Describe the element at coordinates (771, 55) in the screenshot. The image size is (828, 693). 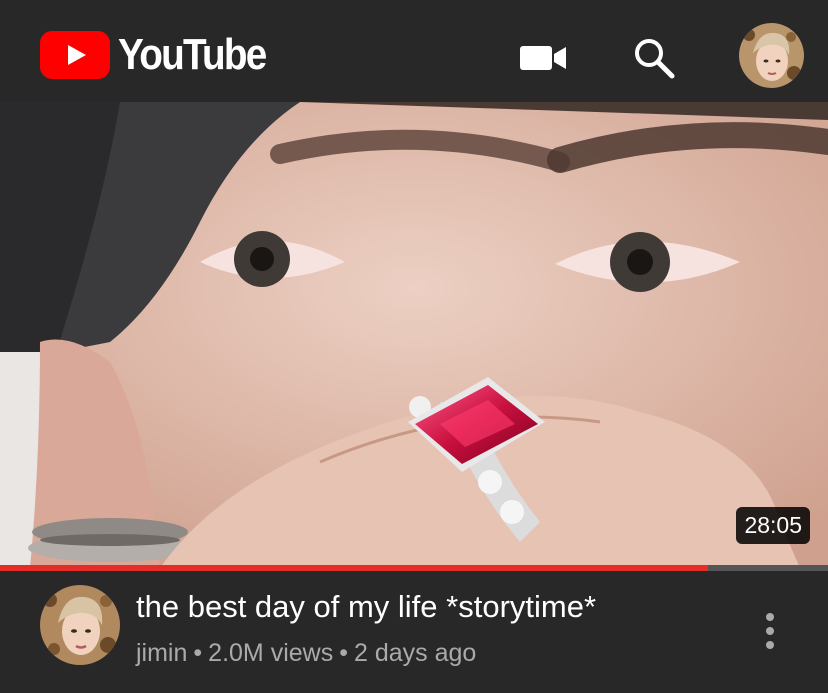
I see `account-avatar` at that location.